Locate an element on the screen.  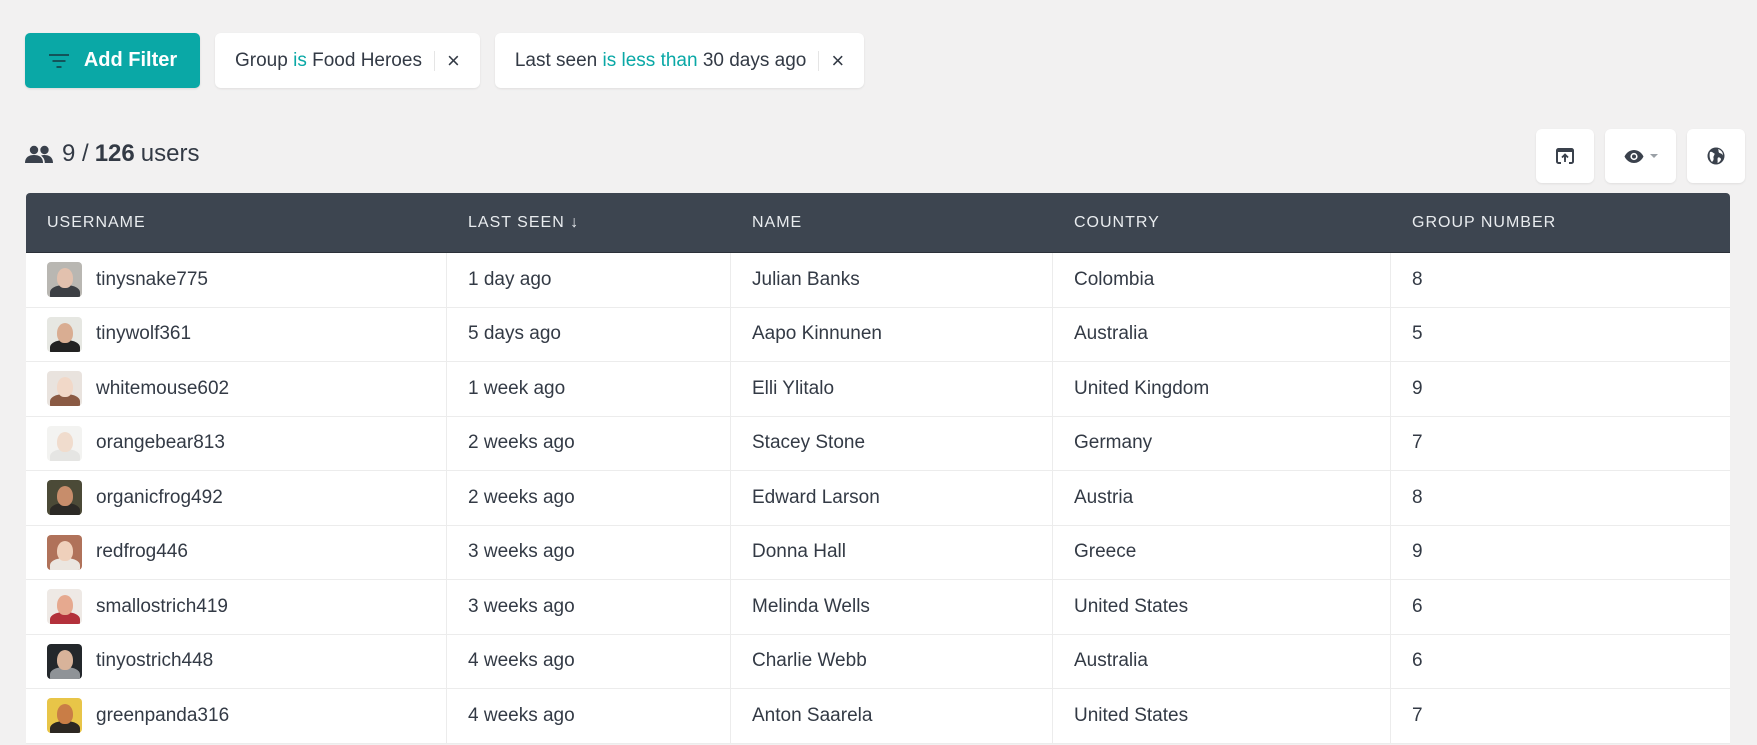
username-cell: orangebear813 is located at coordinates (236, 443).